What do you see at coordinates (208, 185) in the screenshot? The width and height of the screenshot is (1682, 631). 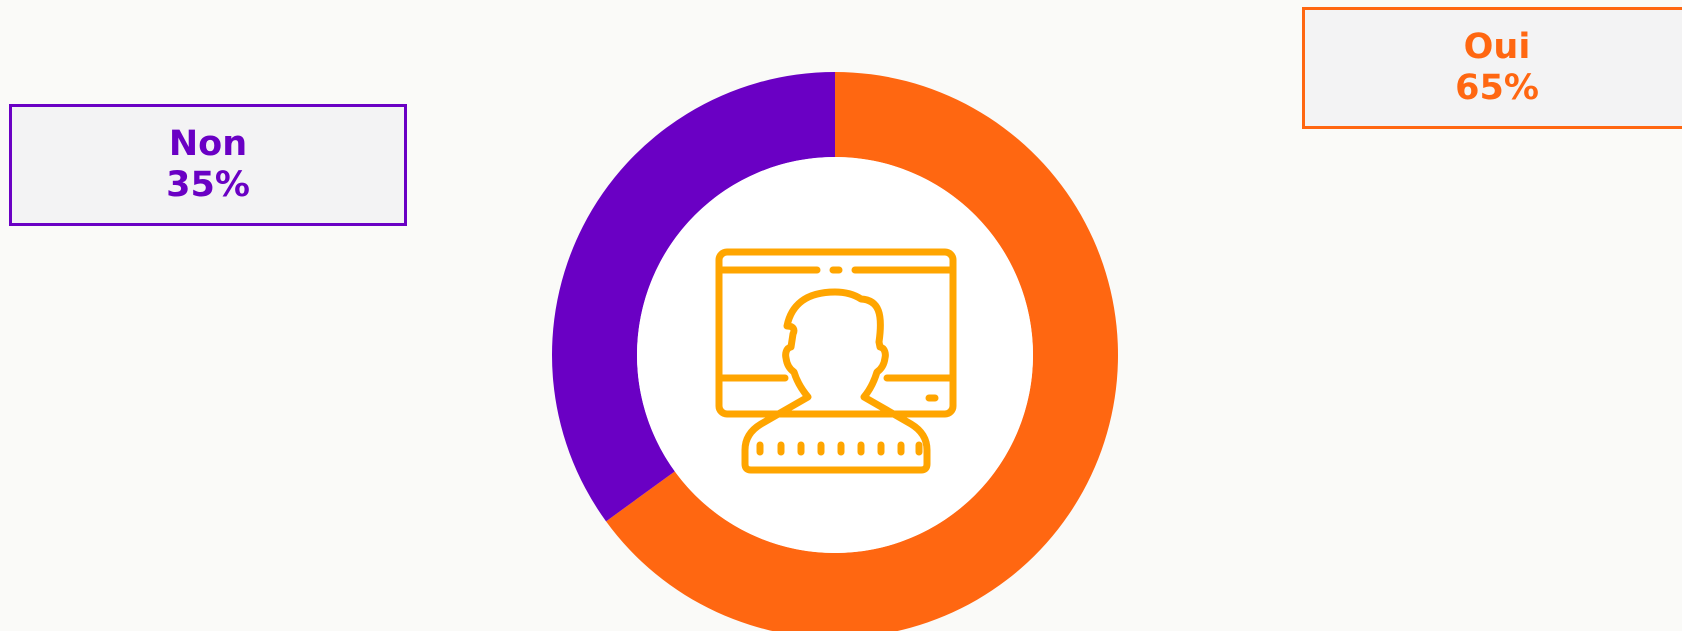 I see `value-label-non: 35%` at bounding box center [208, 185].